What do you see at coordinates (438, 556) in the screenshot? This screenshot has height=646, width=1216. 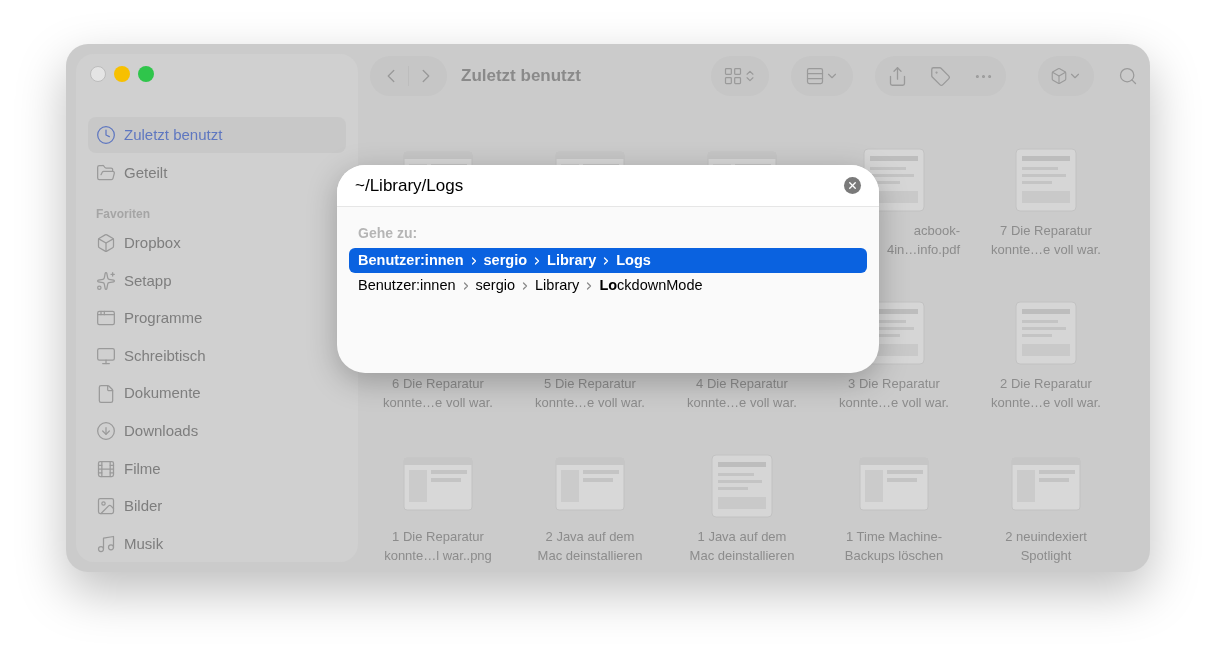 I see `file-name: konnte…l war..png` at bounding box center [438, 556].